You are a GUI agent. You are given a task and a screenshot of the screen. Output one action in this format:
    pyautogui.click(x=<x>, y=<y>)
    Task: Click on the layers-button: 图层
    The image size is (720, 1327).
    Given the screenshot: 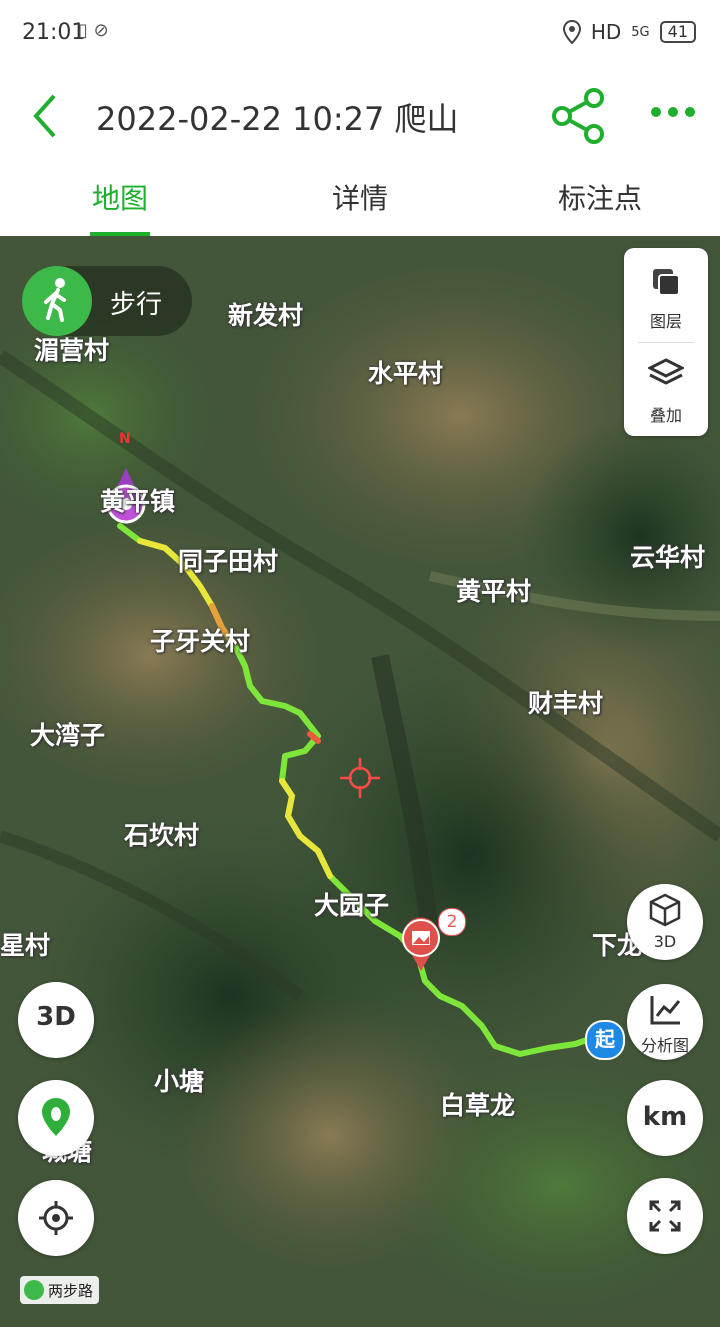 What is the action you would take?
    pyautogui.click(x=666, y=295)
    